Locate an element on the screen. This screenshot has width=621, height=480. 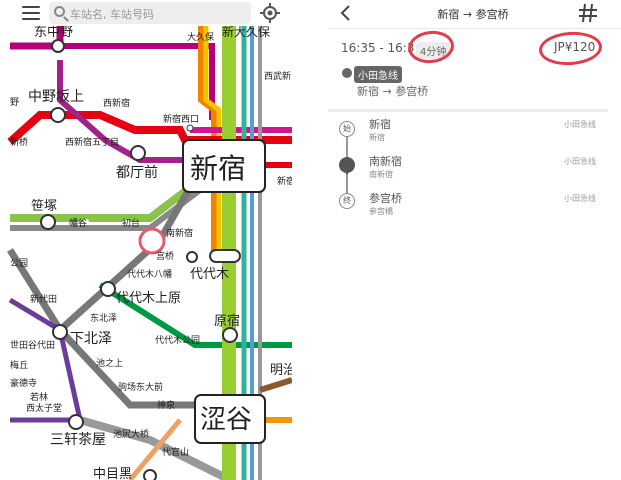
station-label: 西新宿五丁目 is located at coordinates (92, 142).